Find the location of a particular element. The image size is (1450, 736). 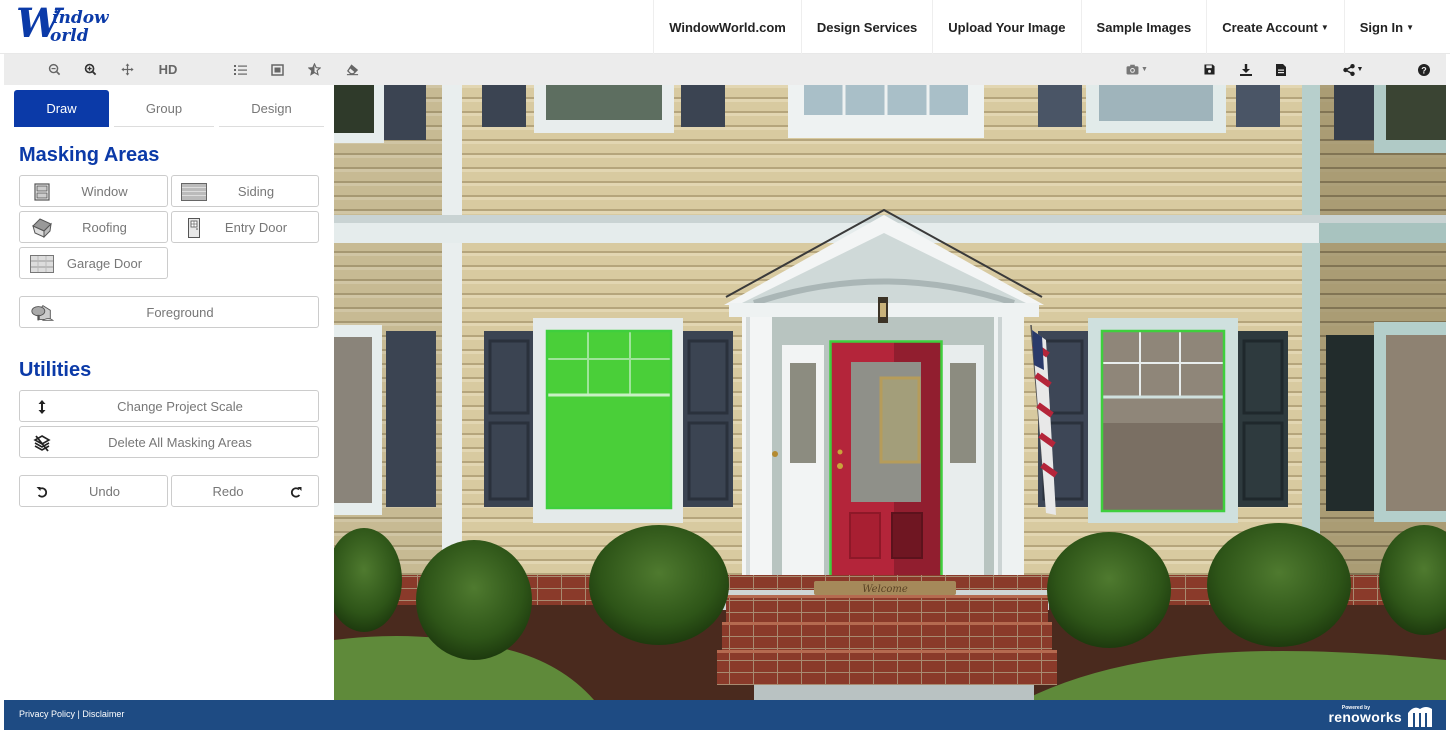

hd-toggle: HD is located at coordinates (168, 69).